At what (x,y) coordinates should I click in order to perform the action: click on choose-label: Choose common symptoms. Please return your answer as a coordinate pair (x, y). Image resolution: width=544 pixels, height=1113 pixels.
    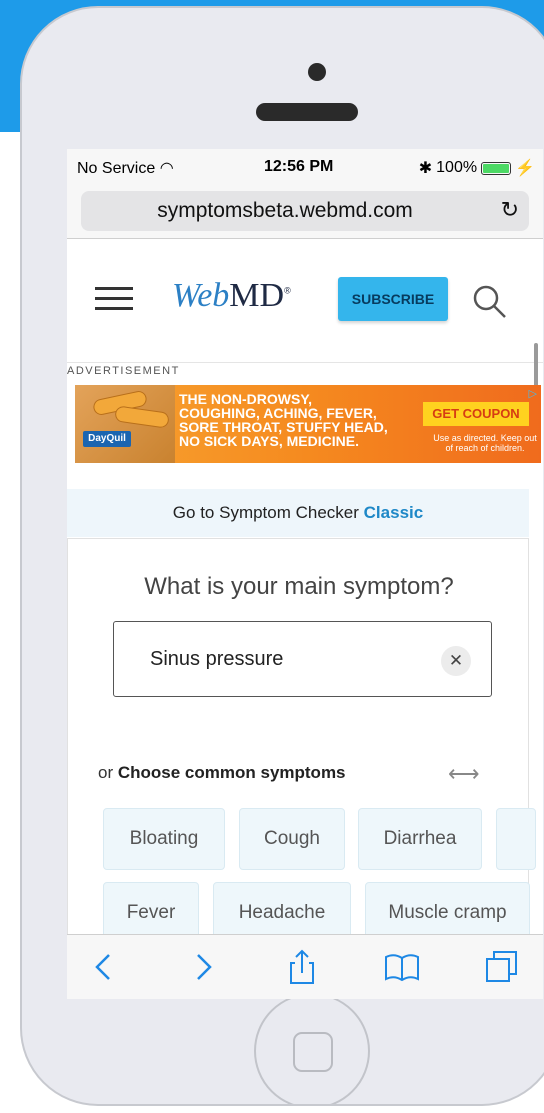
    Looking at the image, I should click on (231, 772).